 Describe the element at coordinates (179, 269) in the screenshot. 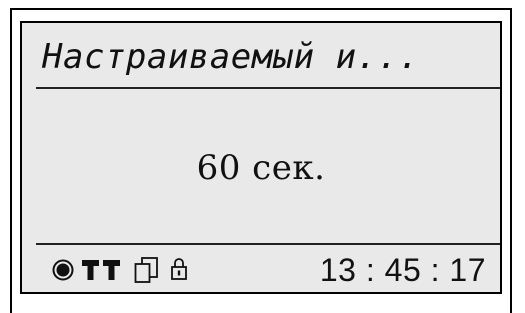

I see `lock-icon` at that location.